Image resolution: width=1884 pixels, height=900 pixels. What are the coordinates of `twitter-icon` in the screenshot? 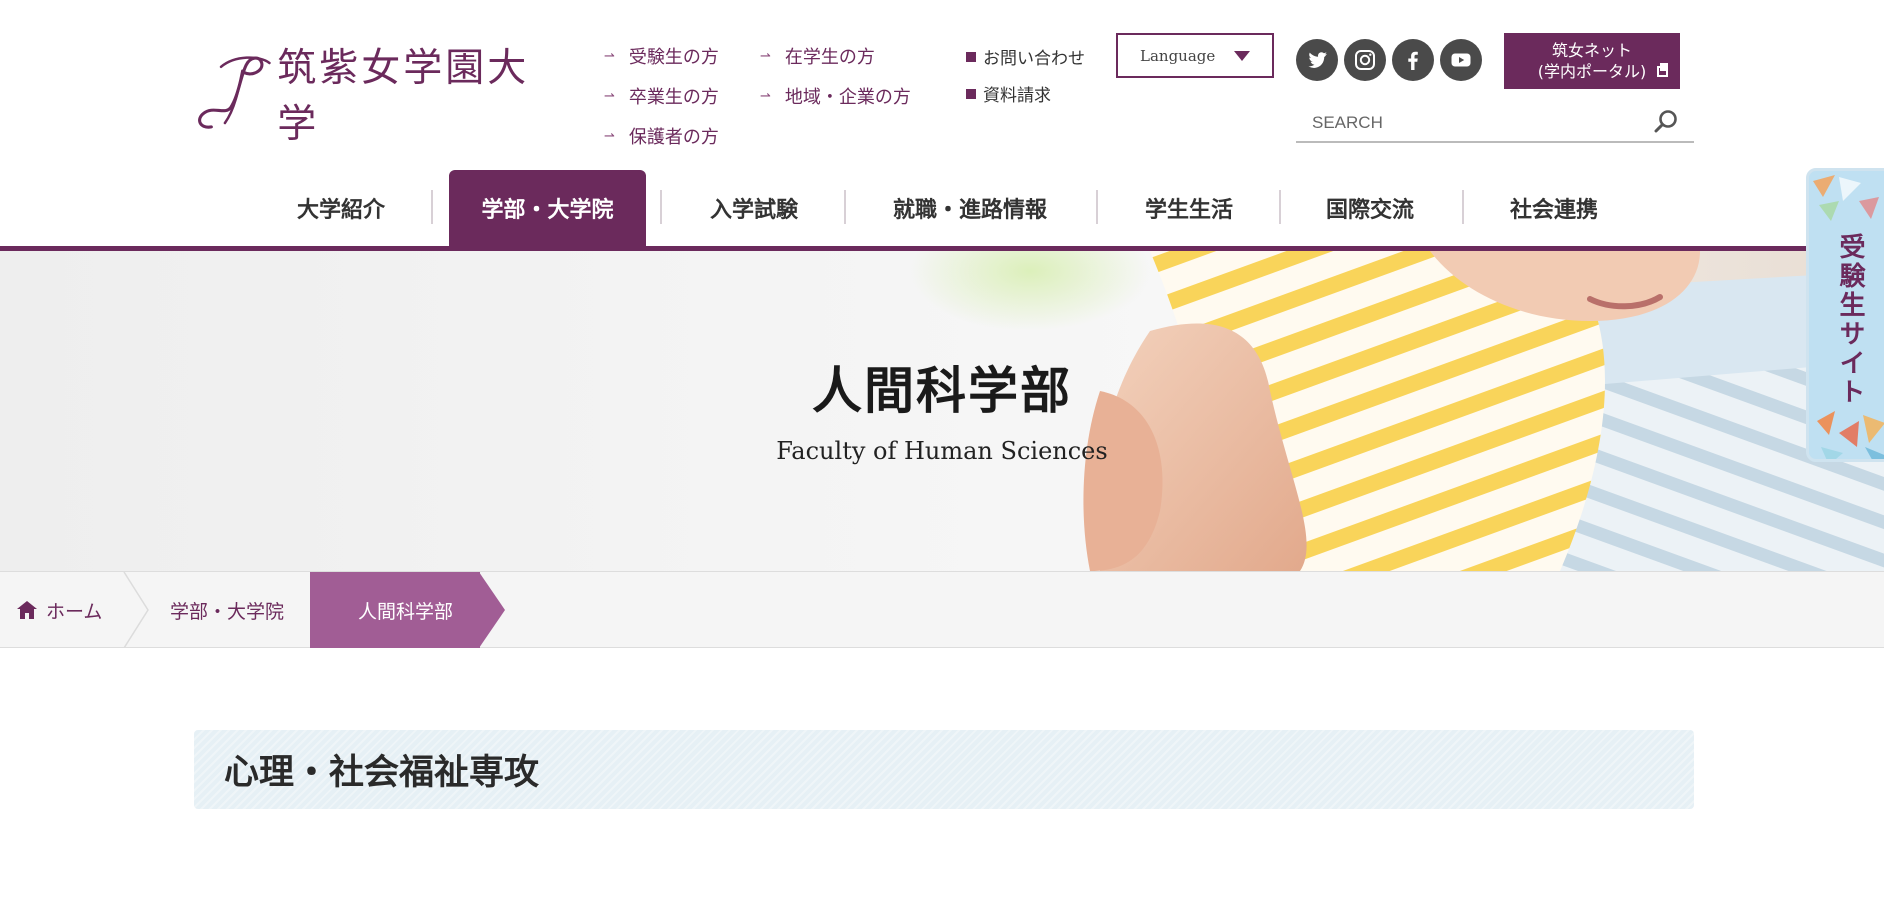 It's located at (1317, 60).